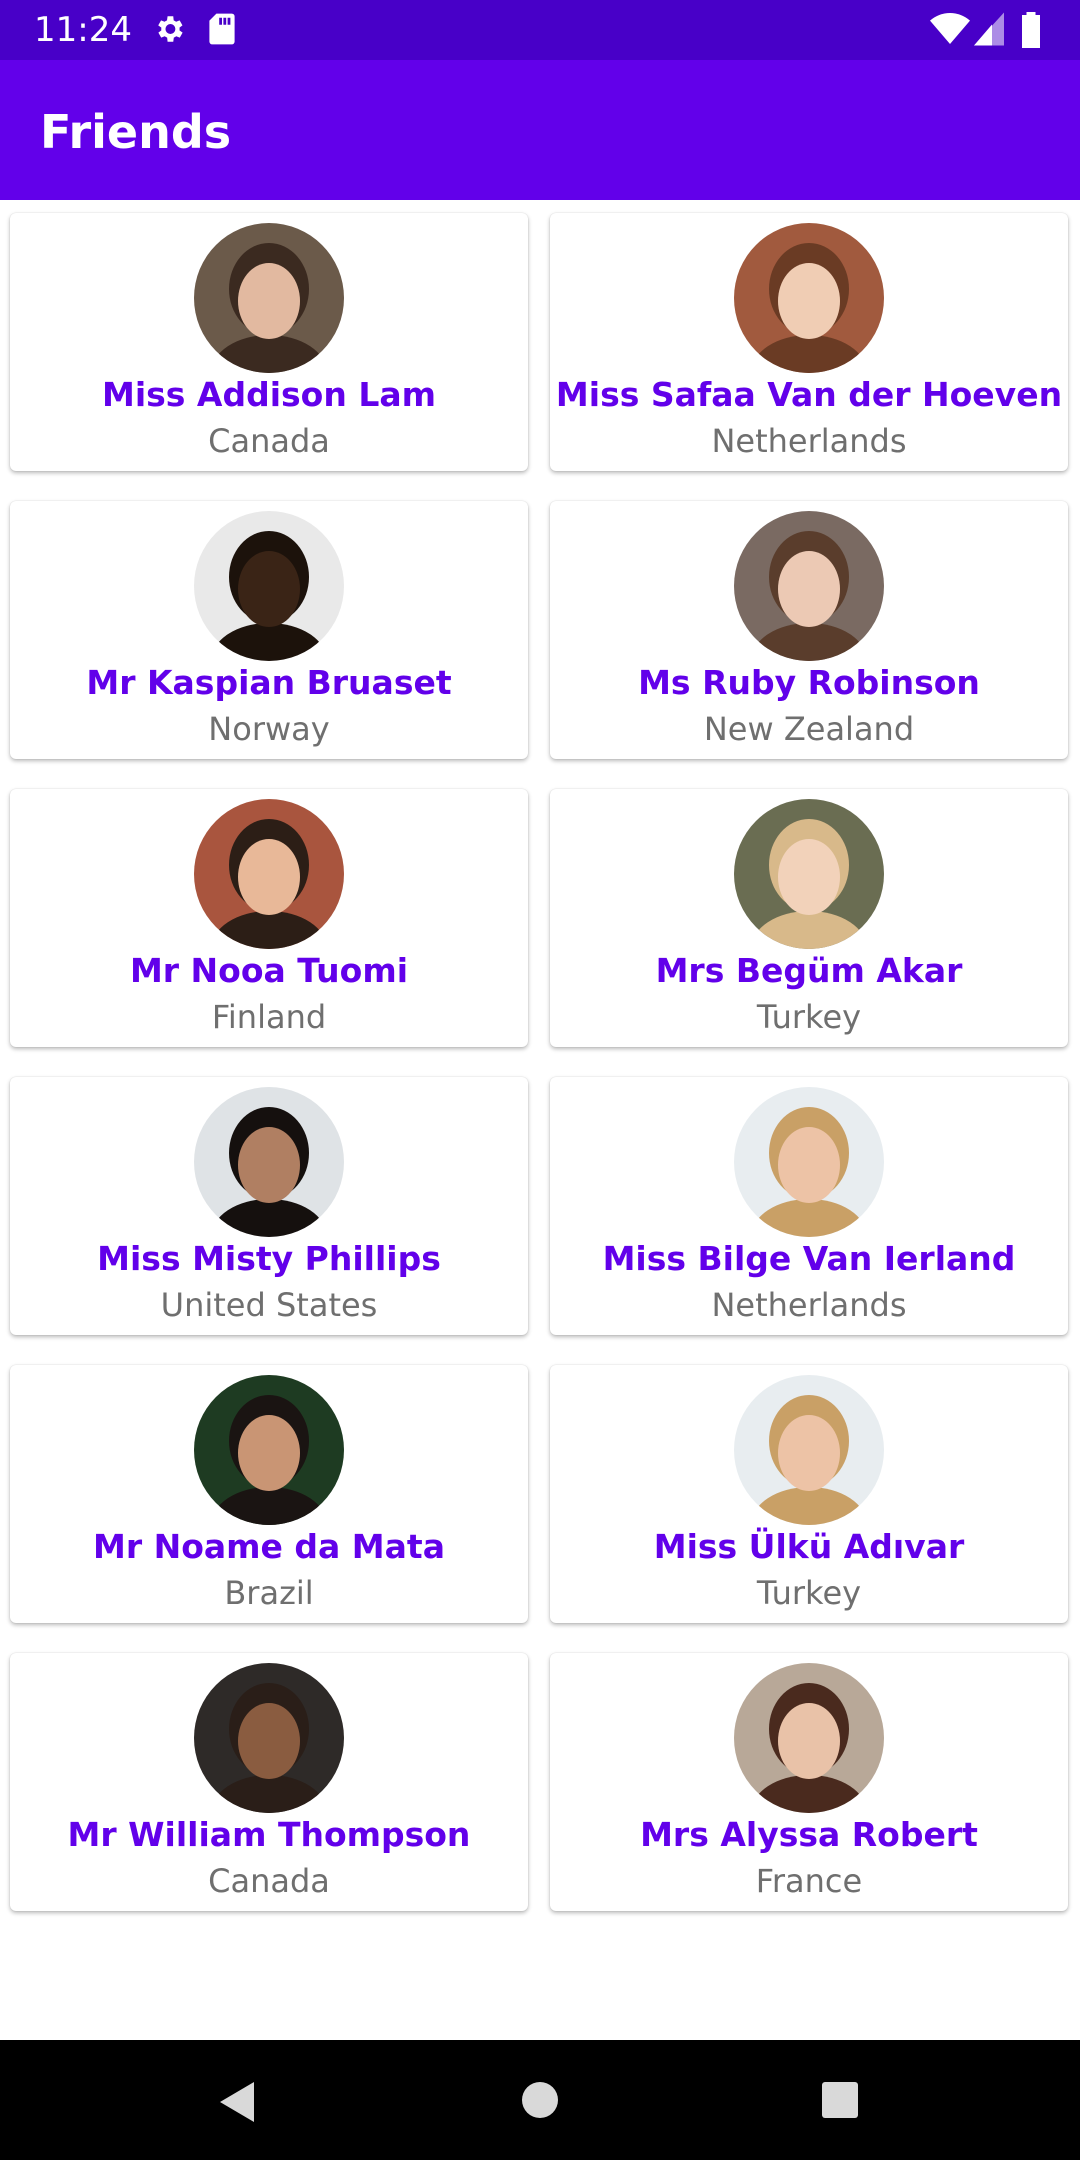 This screenshot has width=1080, height=2160. What do you see at coordinates (269, 1546) in the screenshot?
I see `friend-name: Mr Noame da Mata` at bounding box center [269, 1546].